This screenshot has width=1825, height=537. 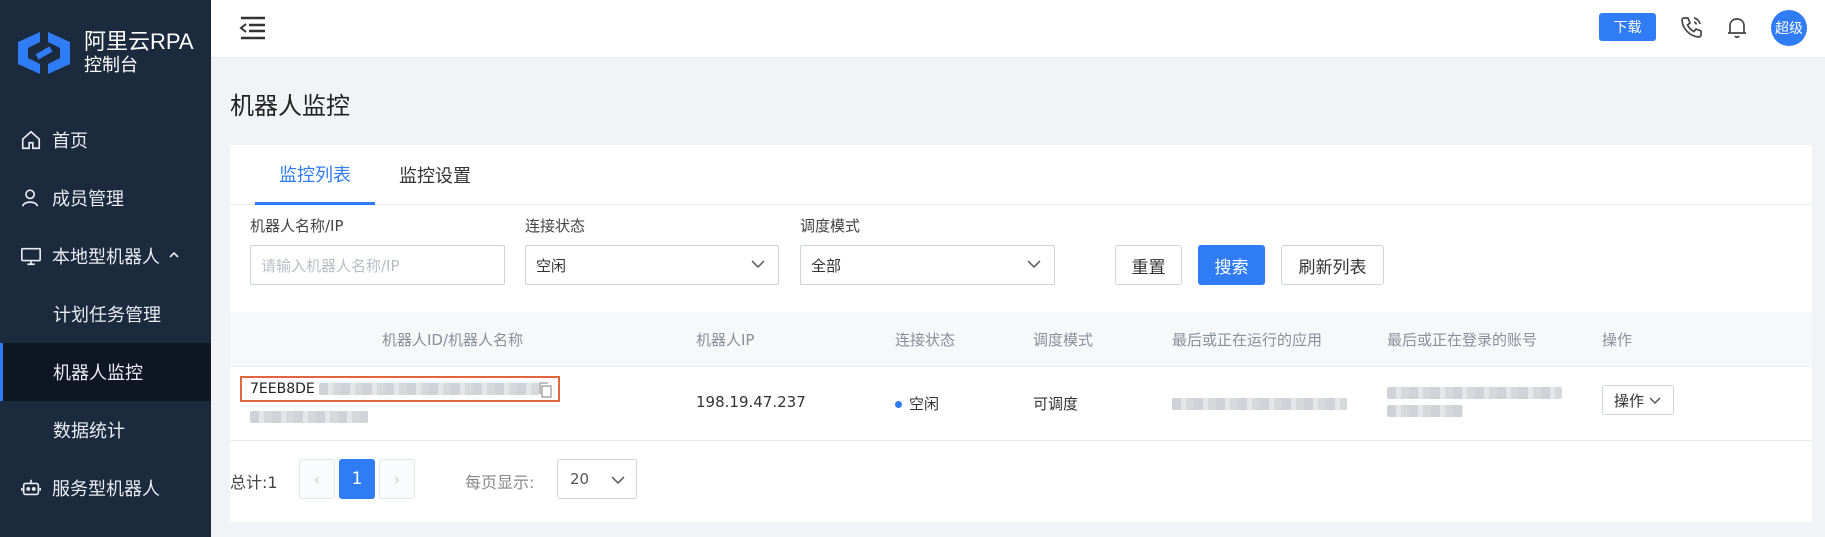 What do you see at coordinates (1789, 28) in the screenshot?
I see `avatar: 超级` at bounding box center [1789, 28].